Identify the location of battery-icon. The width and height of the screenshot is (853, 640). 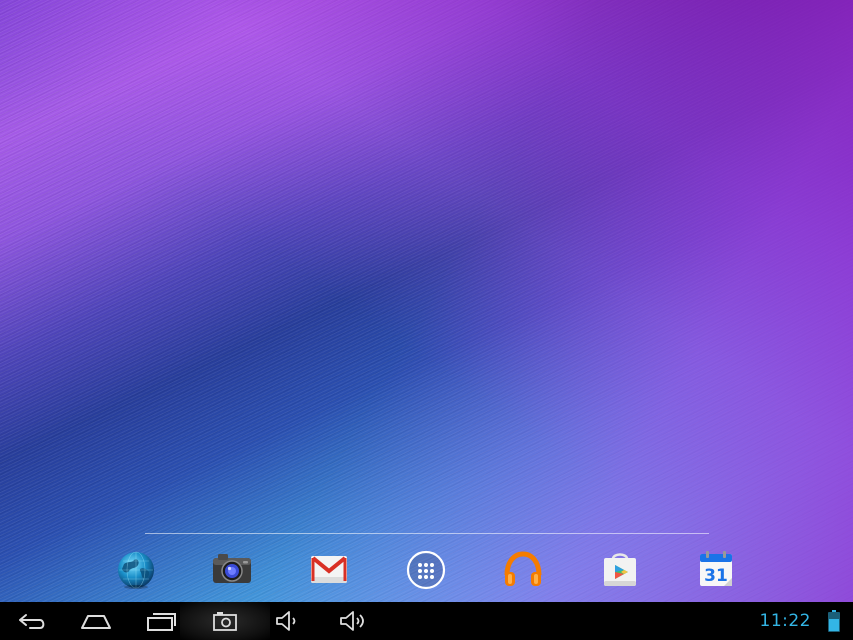
(834, 621).